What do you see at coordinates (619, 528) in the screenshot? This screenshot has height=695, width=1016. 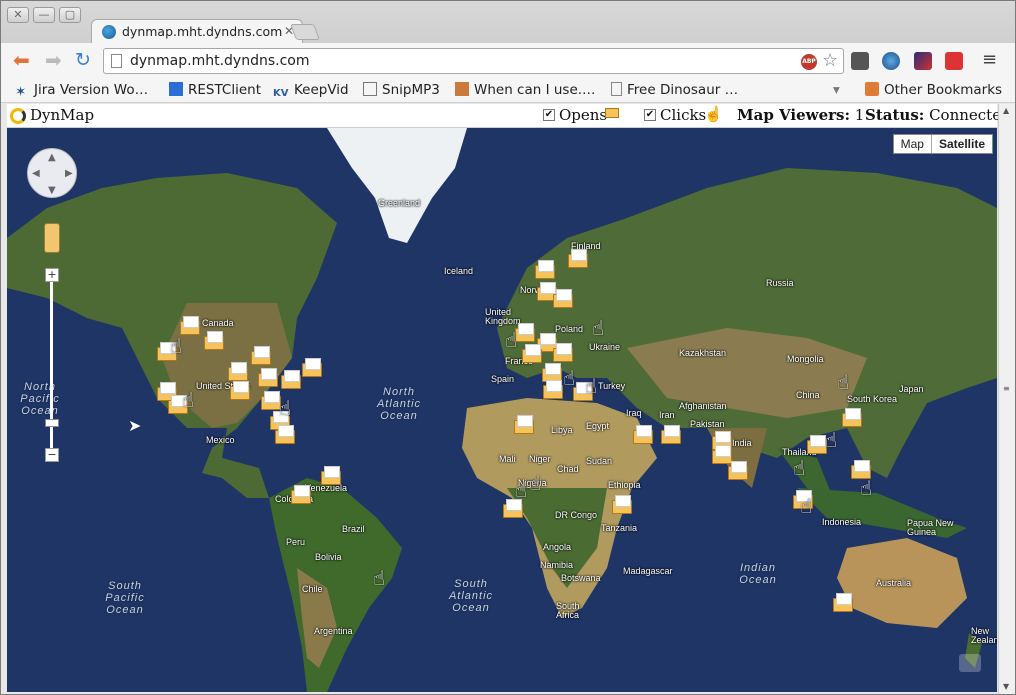 I see `map-label: Tanzania` at bounding box center [619, 528].